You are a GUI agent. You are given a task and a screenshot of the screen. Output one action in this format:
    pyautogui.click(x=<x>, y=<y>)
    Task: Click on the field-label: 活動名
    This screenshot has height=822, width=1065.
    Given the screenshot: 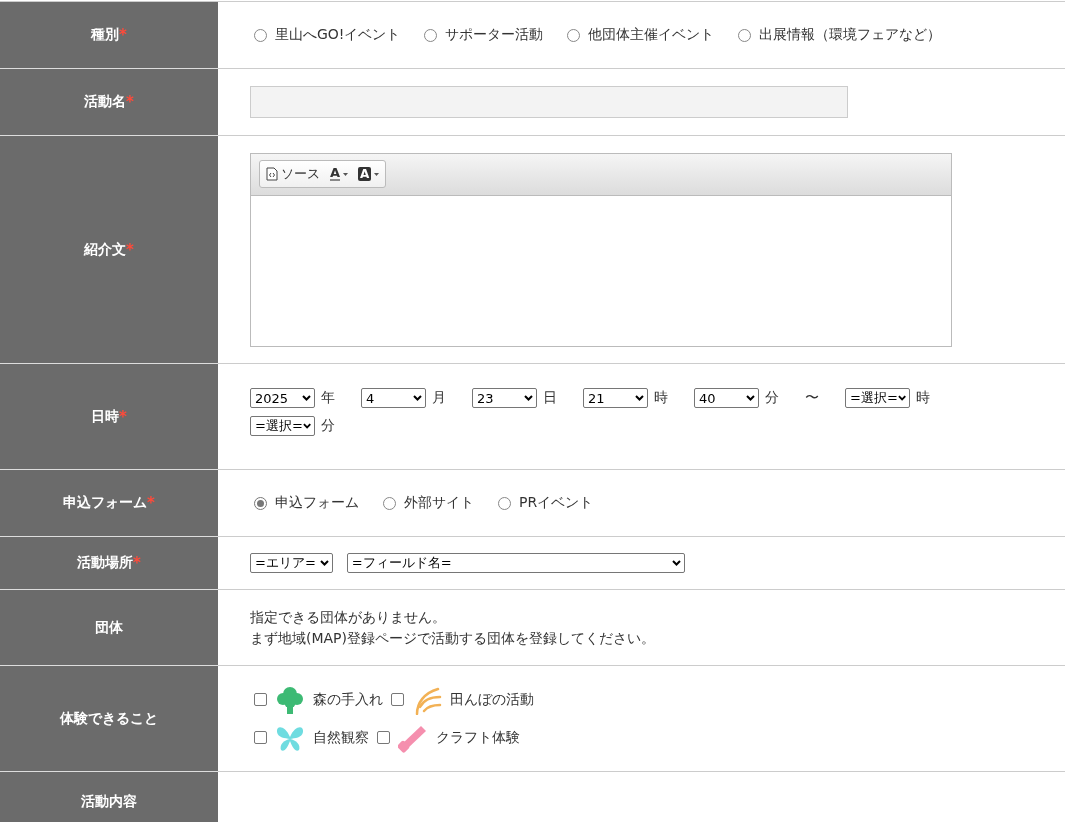 What is the action you would take?
    pyautogui.click(x=105, y=102)
    